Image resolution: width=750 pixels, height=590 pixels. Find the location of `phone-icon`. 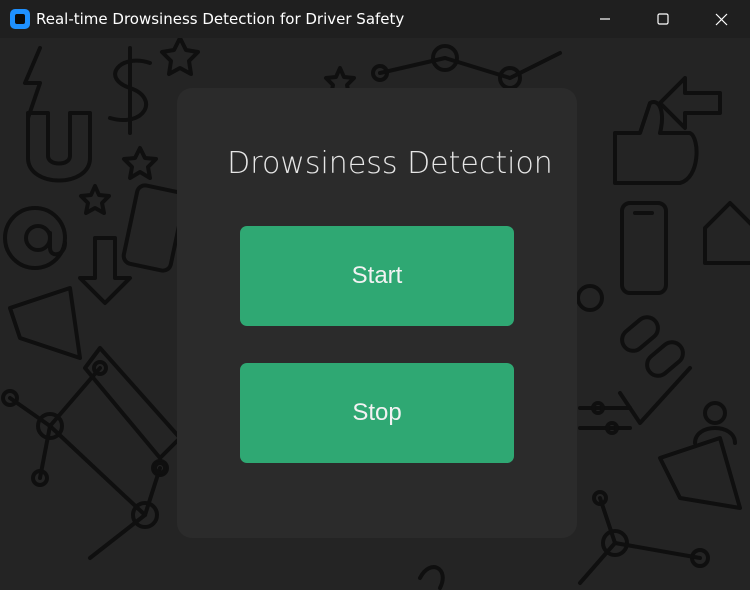

phone-icon is located at coordinates (644, 248).